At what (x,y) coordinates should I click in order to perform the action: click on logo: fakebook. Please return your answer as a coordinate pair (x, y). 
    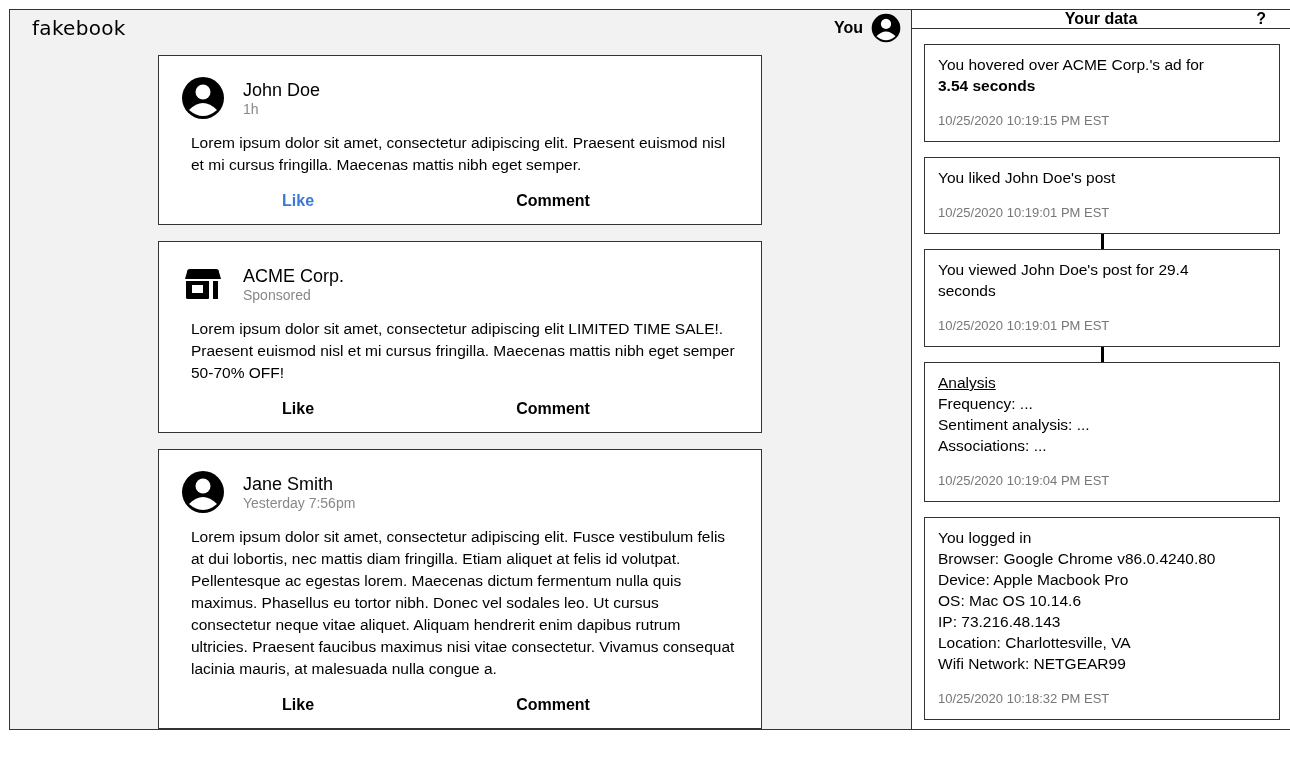
    Looking at the image, I should click on (79, 28).